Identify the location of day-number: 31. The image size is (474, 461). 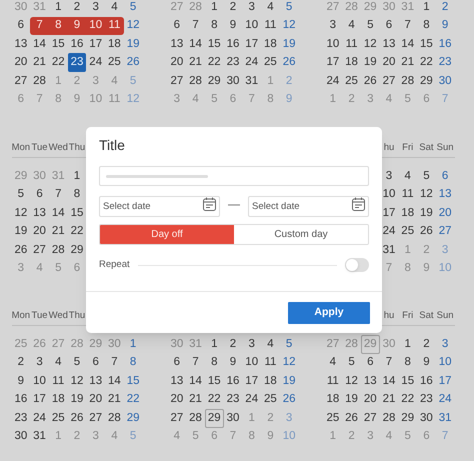
(389, 250).